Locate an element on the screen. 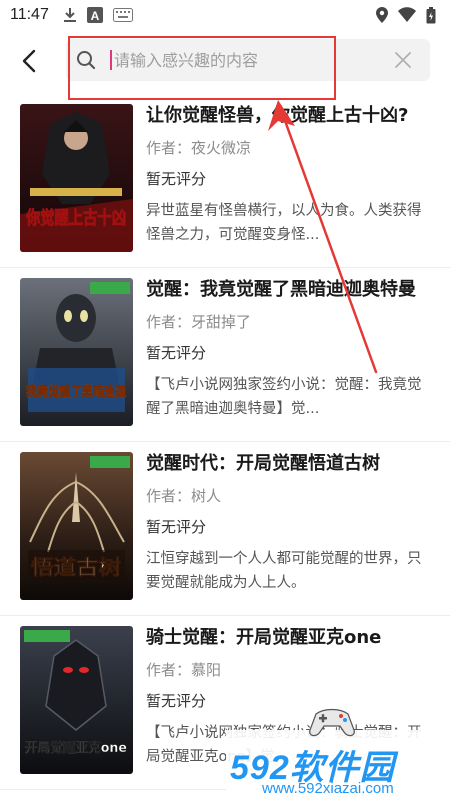 Image resolution: width=450 pixels, height=800 pixels. book-author: 作者：夜火微凉 is located at coordinates (199, 148).